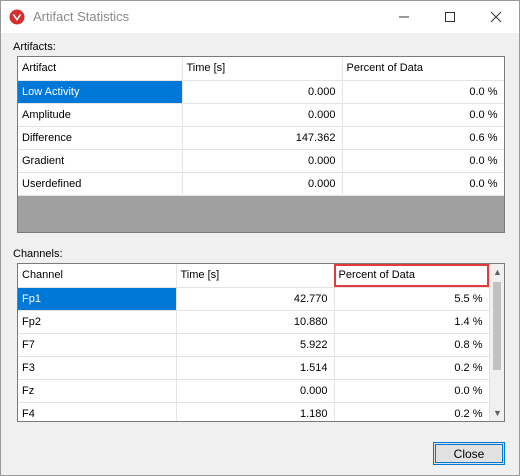  I want to click on channels-scrollbar: ▲ ▼, so click(496, 342).